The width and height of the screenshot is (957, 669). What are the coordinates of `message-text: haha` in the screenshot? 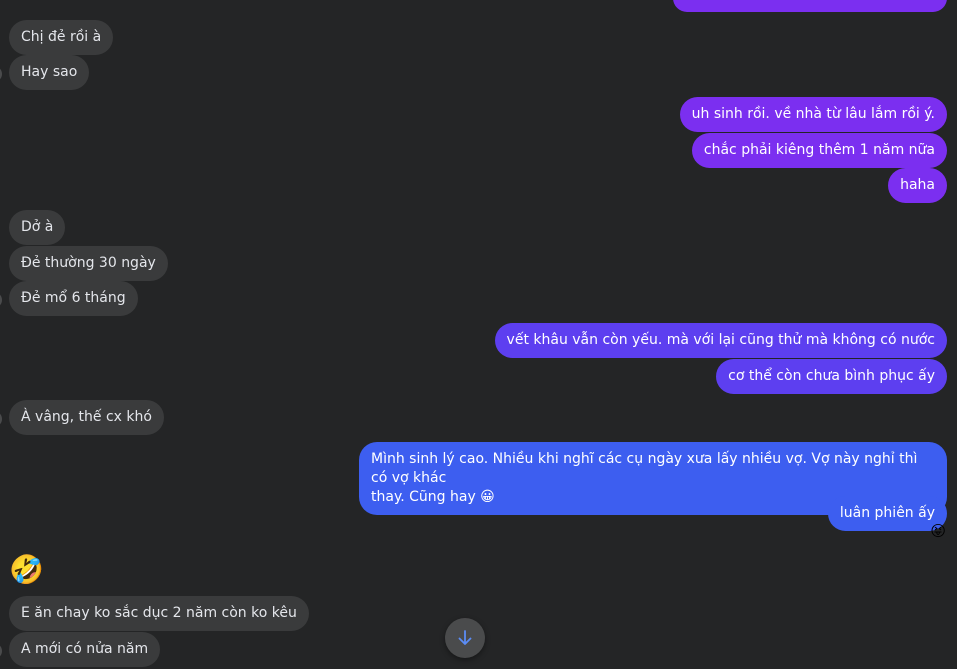 It's located at (917, 185).